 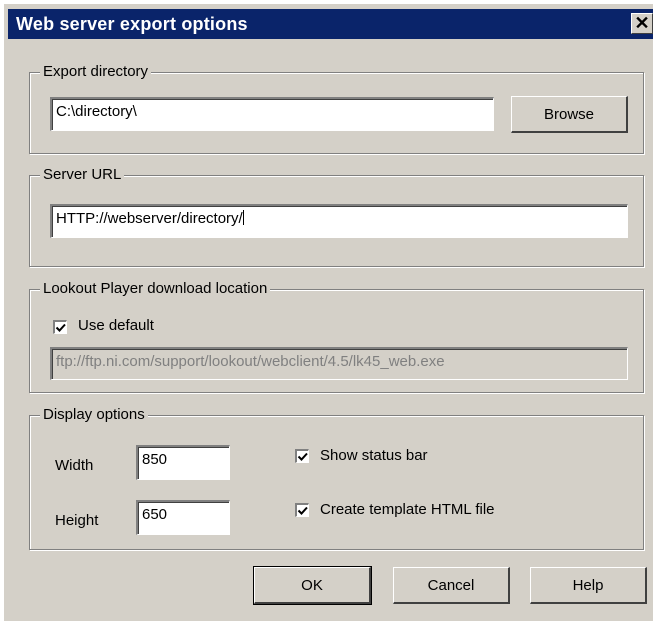 I want to click on close-button: ✕, so click(x=642, y=23).